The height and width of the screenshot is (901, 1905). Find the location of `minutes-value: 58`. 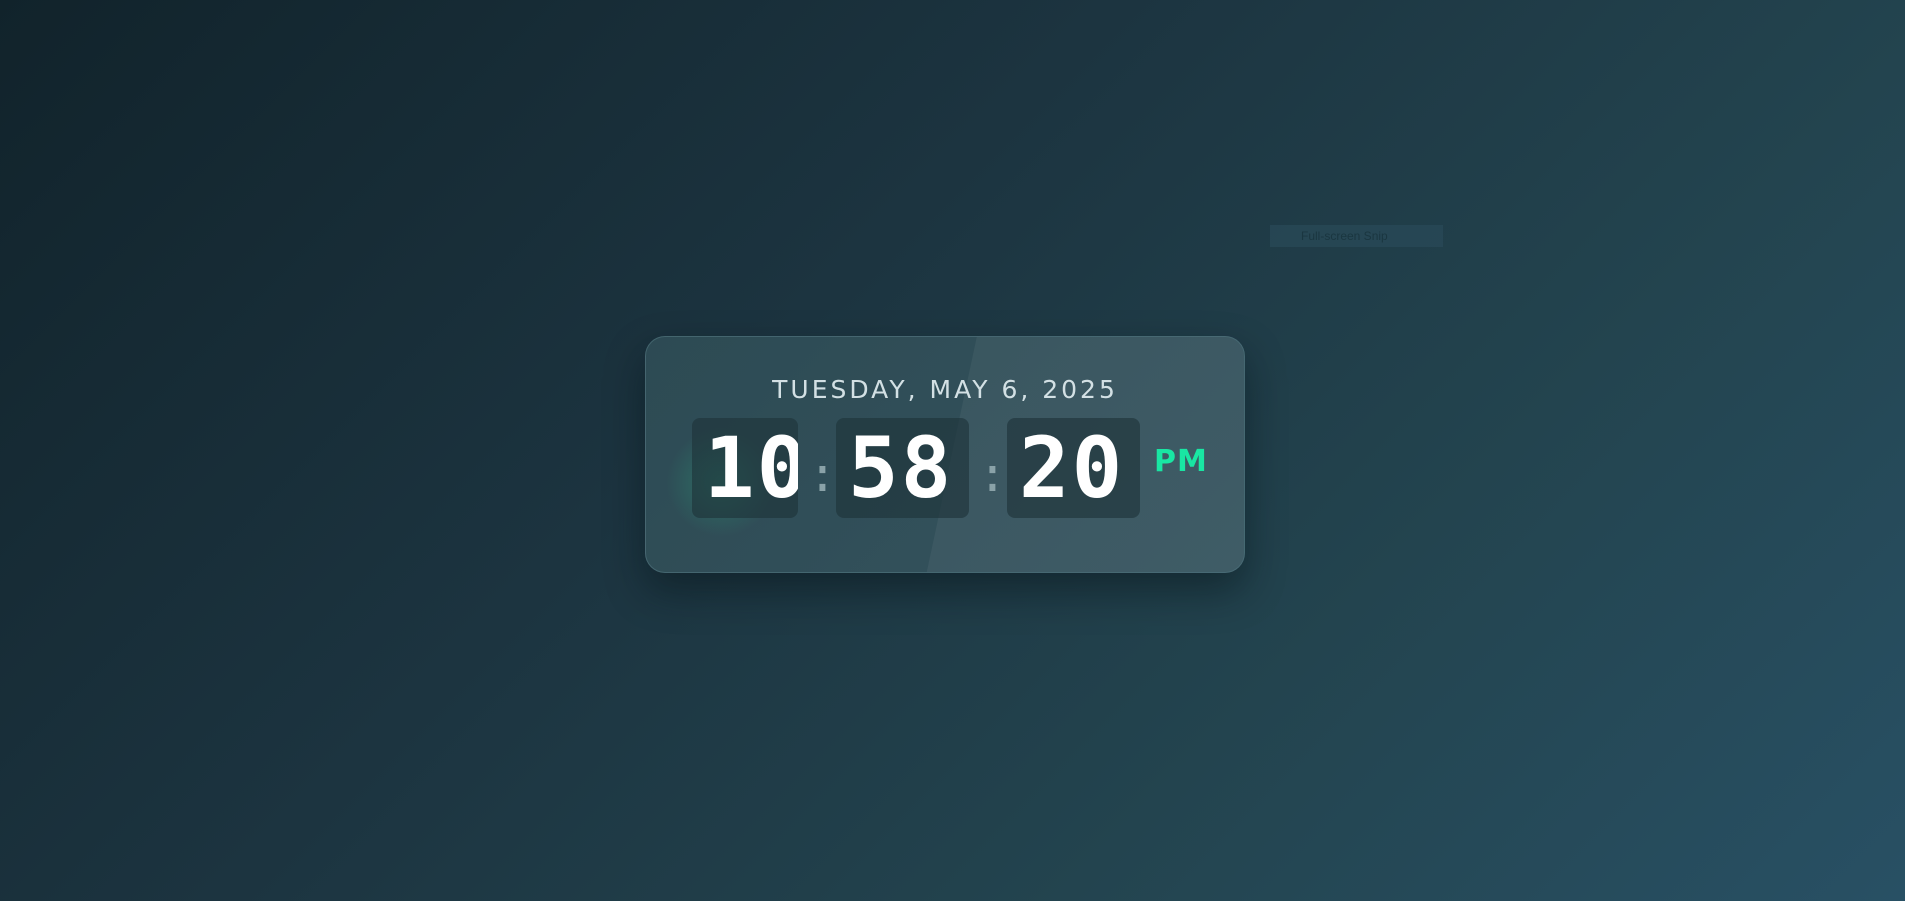

minutes-value: 58 is located at coordinates (901, 468).